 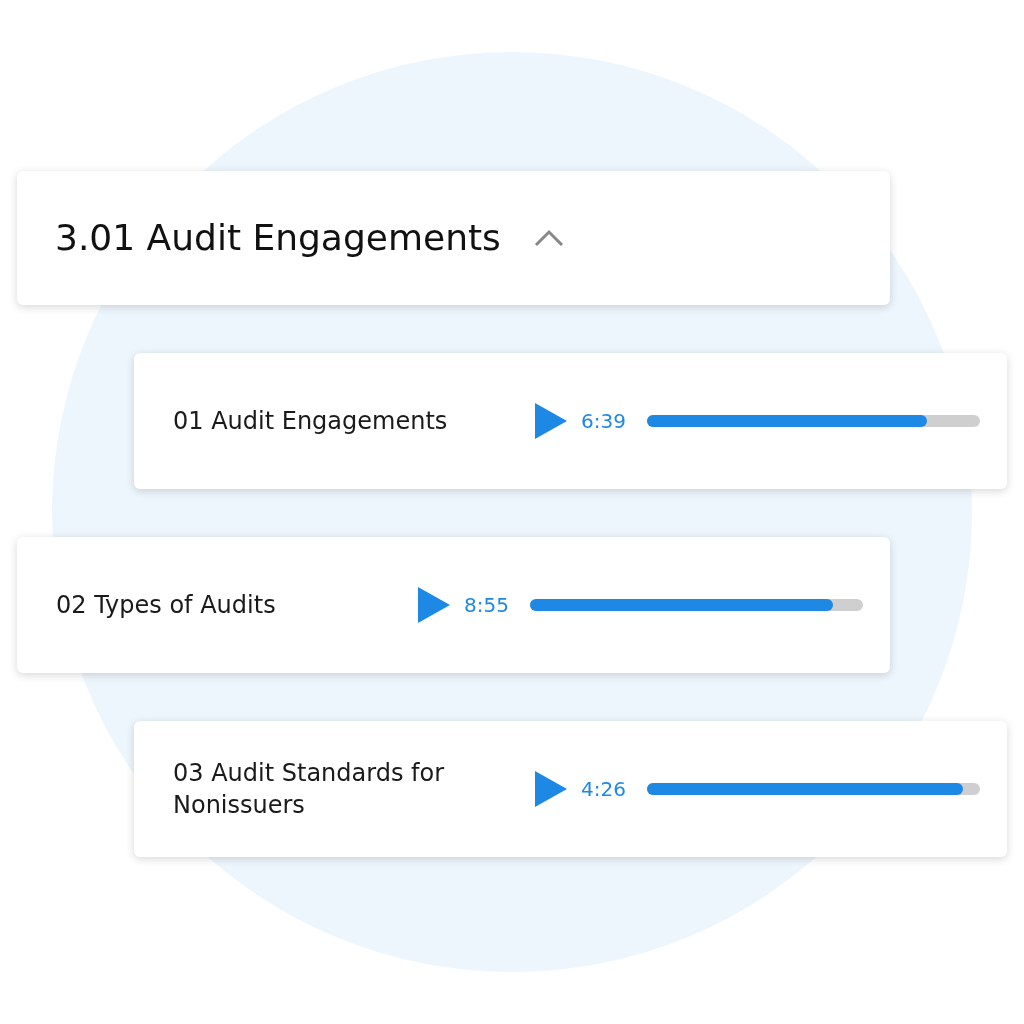 What do you see at coordinates (166, 605) in the screenshot?
I see `lesson-title: 02 Types of Audits` at bounding box center [166, 605].